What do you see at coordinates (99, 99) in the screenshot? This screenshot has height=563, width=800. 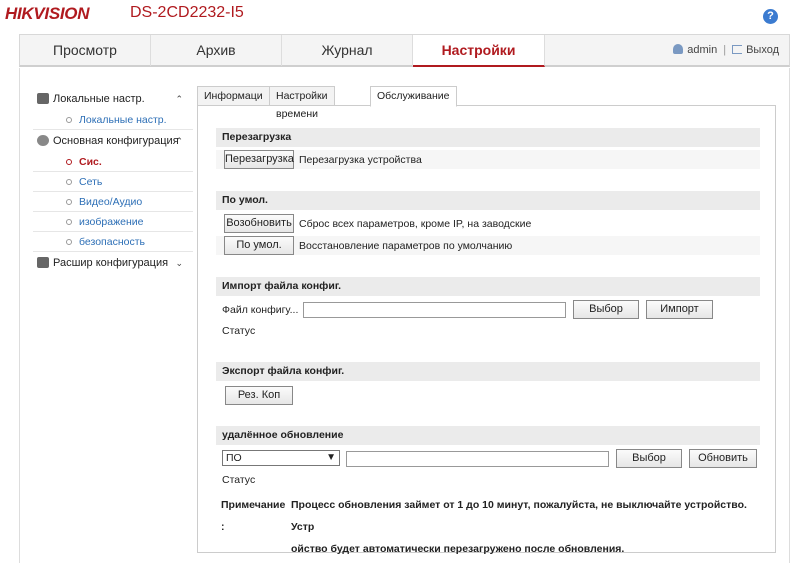 I see `sidebar-group-label: Локальные настр.` at bounding box center [99, 99].